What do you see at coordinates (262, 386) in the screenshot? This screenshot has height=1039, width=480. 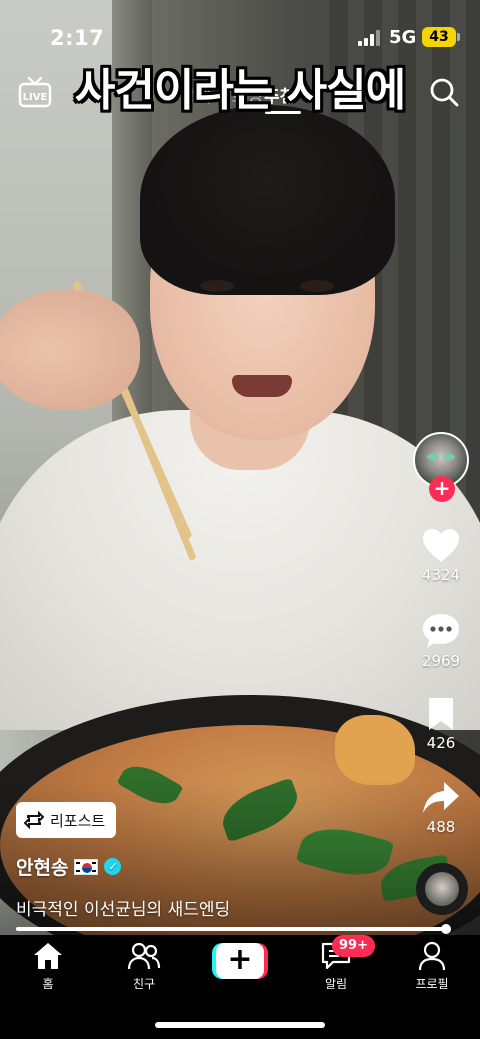 I see `video-person-mouth` at bounding box center [262, 386].